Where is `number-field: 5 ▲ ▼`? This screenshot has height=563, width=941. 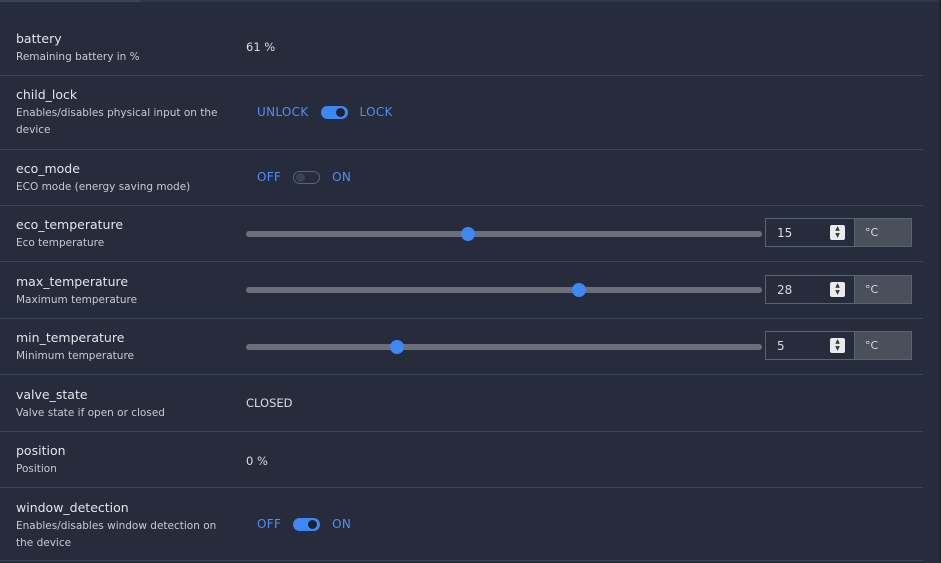
number-field: 5 ▲ ▼ is located at coordinates (810, 345).